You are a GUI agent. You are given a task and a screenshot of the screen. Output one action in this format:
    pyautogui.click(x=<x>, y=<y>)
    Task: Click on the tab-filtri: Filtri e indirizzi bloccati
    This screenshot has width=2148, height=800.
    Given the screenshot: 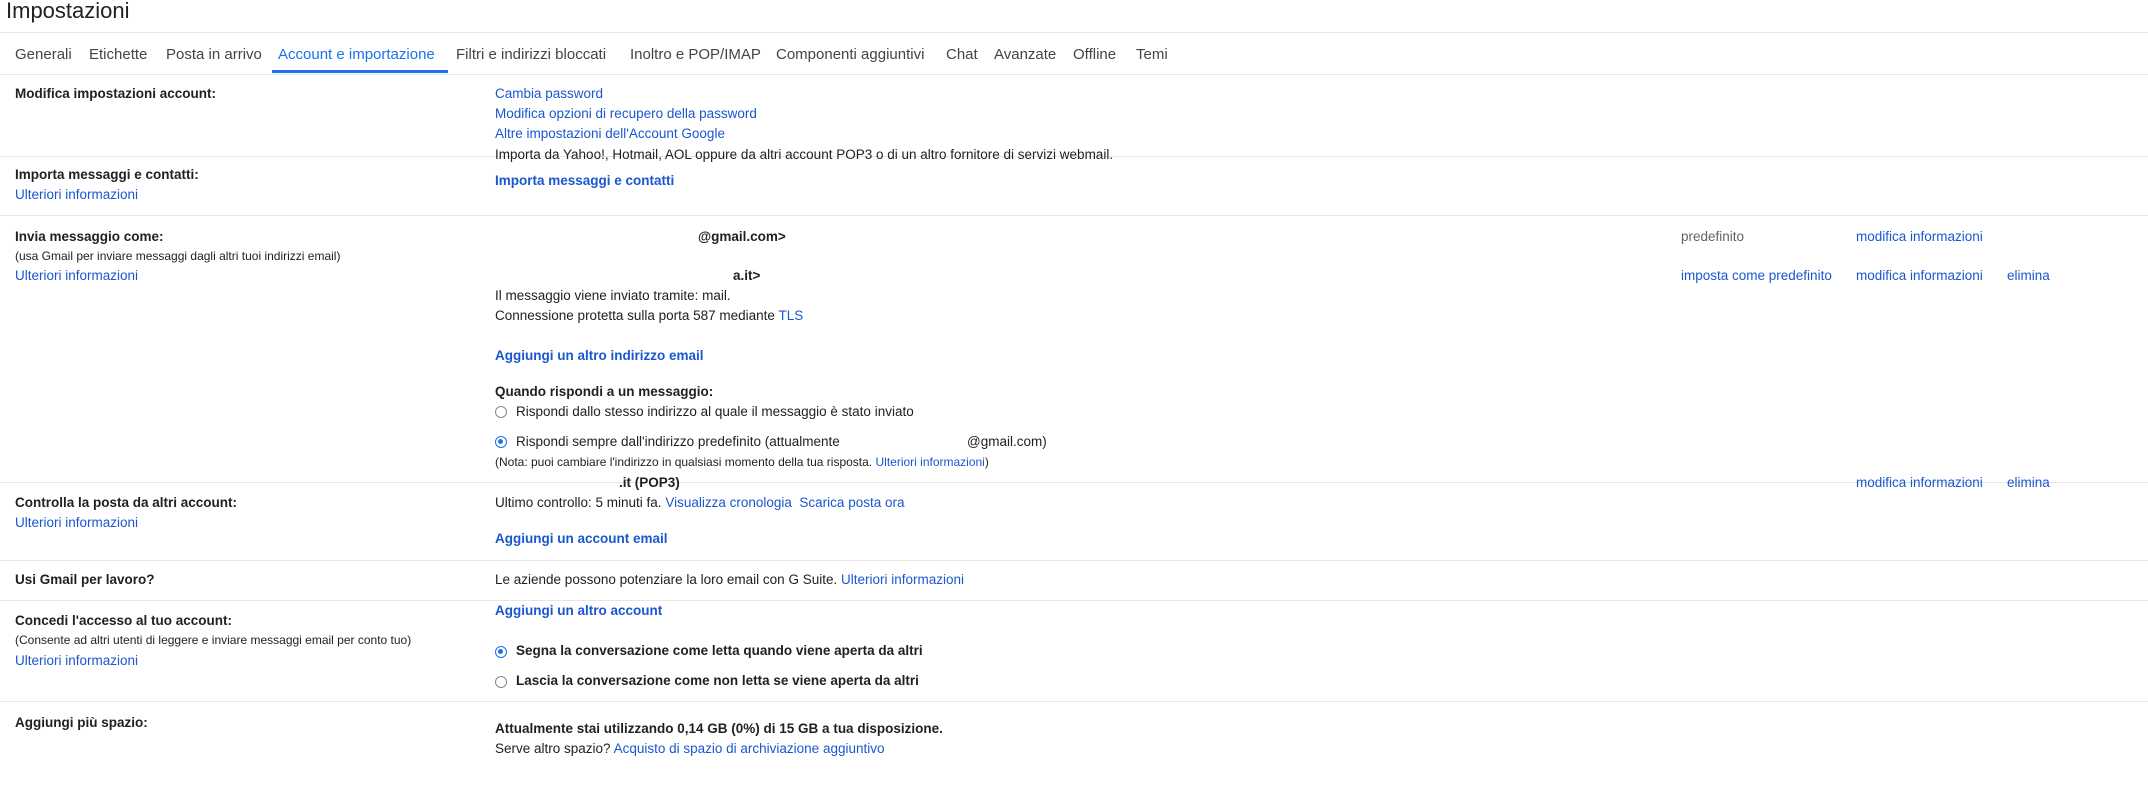 What is the action you would take?
    pyautogui.click(x=531, y=54)
    